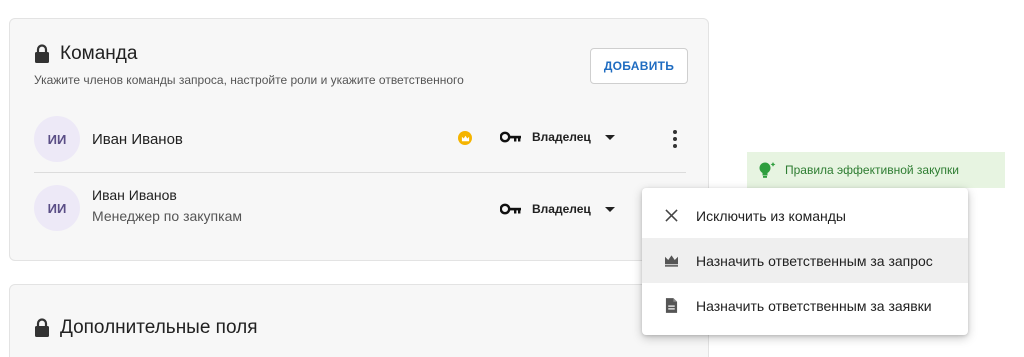 This screenshot has height=357, width=1024. What do you see at coordinates (872, 170) in the screenshot?
I see `tip-label: Правила эффективной закупки` at bounding box center [872, 170].